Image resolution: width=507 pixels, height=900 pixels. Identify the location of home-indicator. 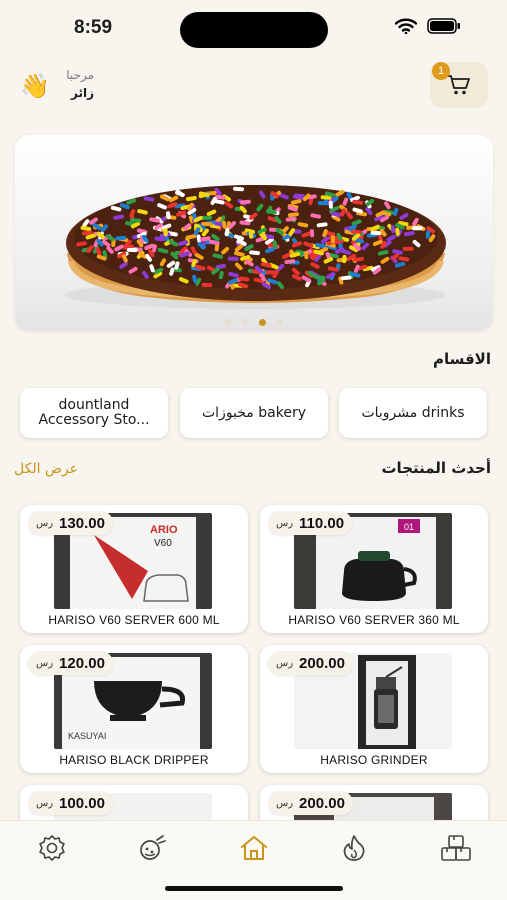
(254, 888).